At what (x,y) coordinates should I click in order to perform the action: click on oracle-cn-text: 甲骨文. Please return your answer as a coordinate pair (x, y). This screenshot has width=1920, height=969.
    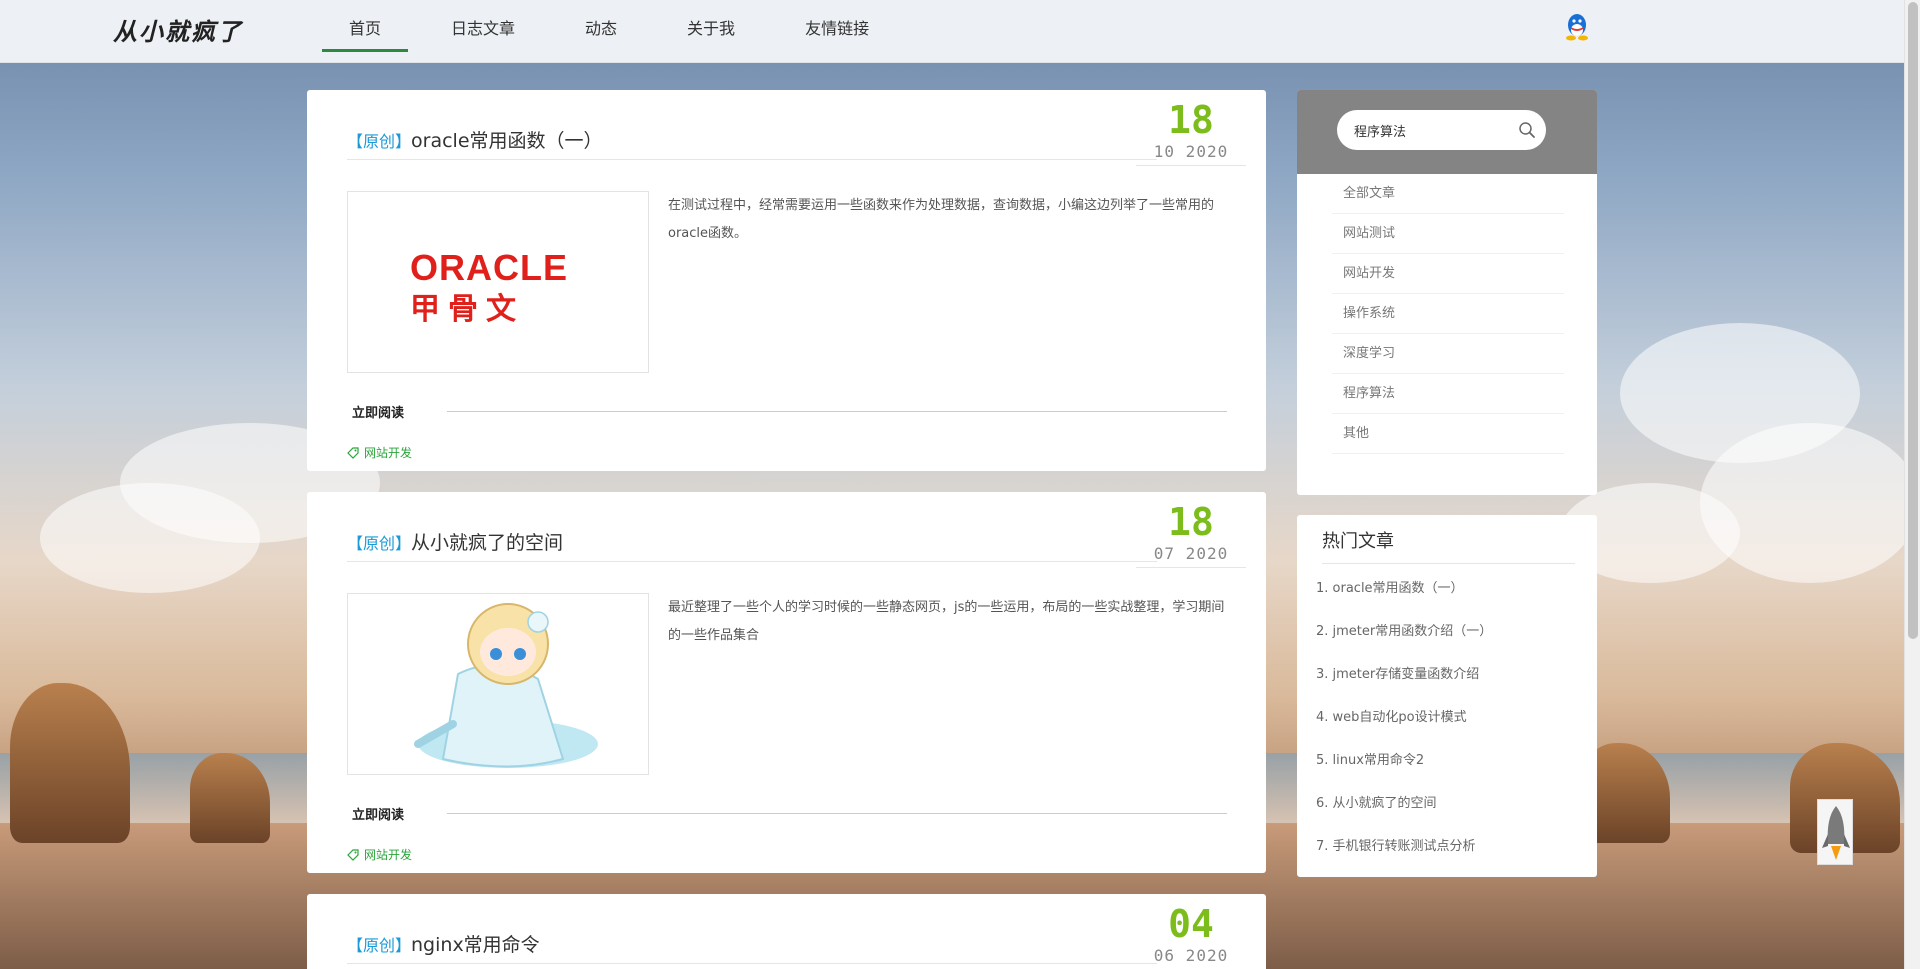
    Looking at the image, I should click on (467, 309).